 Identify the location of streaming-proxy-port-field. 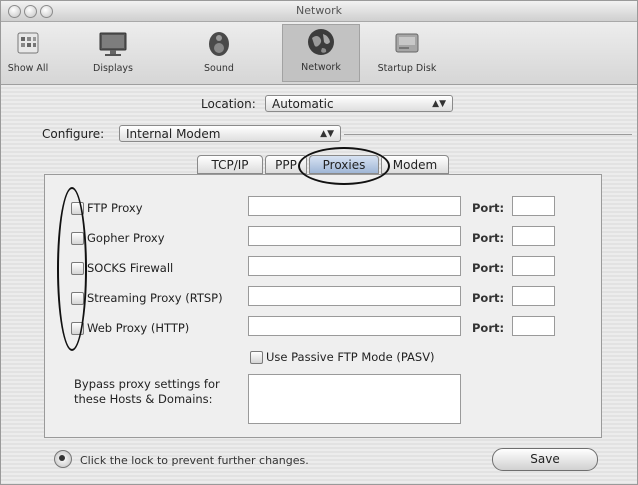
(533, 296).